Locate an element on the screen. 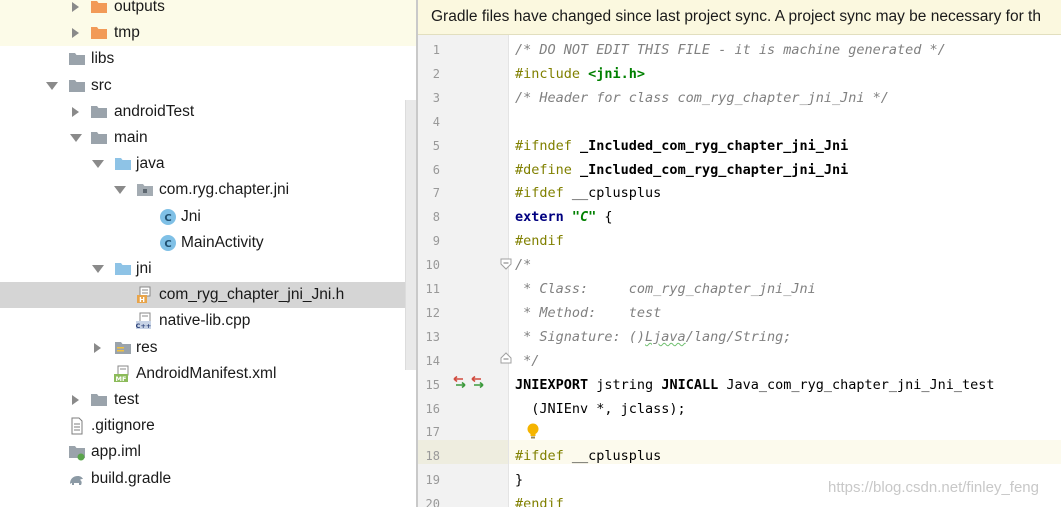 The height and width of the screenshot is (507, 1061). code-token: JNICALL is located at coordinates (690, 384).